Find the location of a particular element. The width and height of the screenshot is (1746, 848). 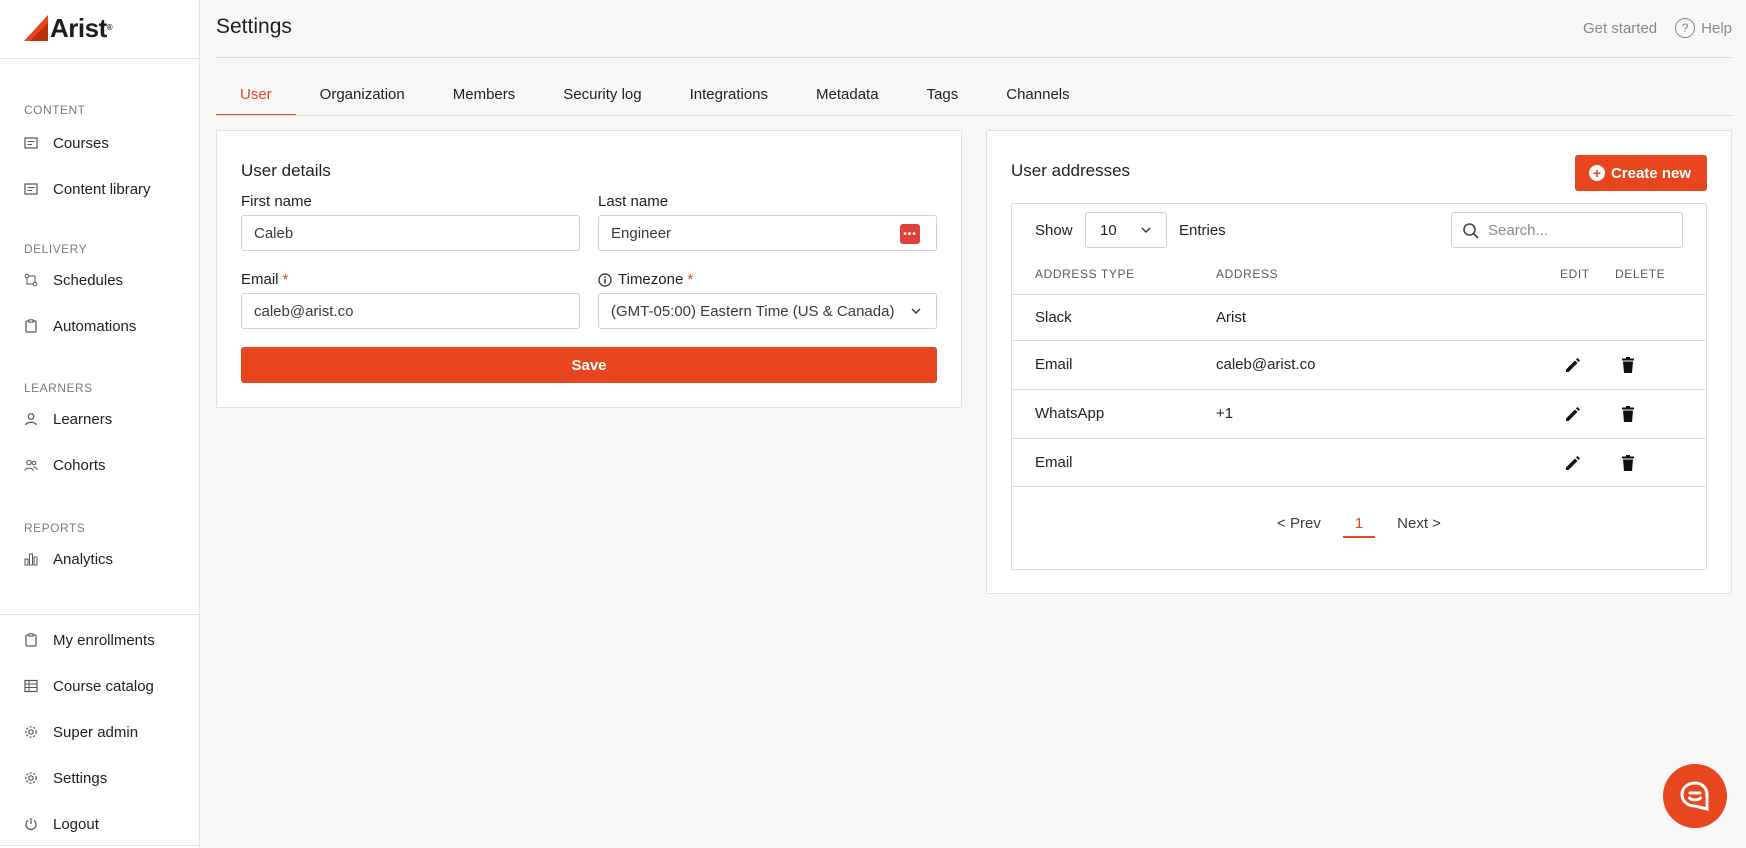

timezone-select: (GMT-05:00) Eastern Time (US & Canada) is located at coordinates (767, 311).